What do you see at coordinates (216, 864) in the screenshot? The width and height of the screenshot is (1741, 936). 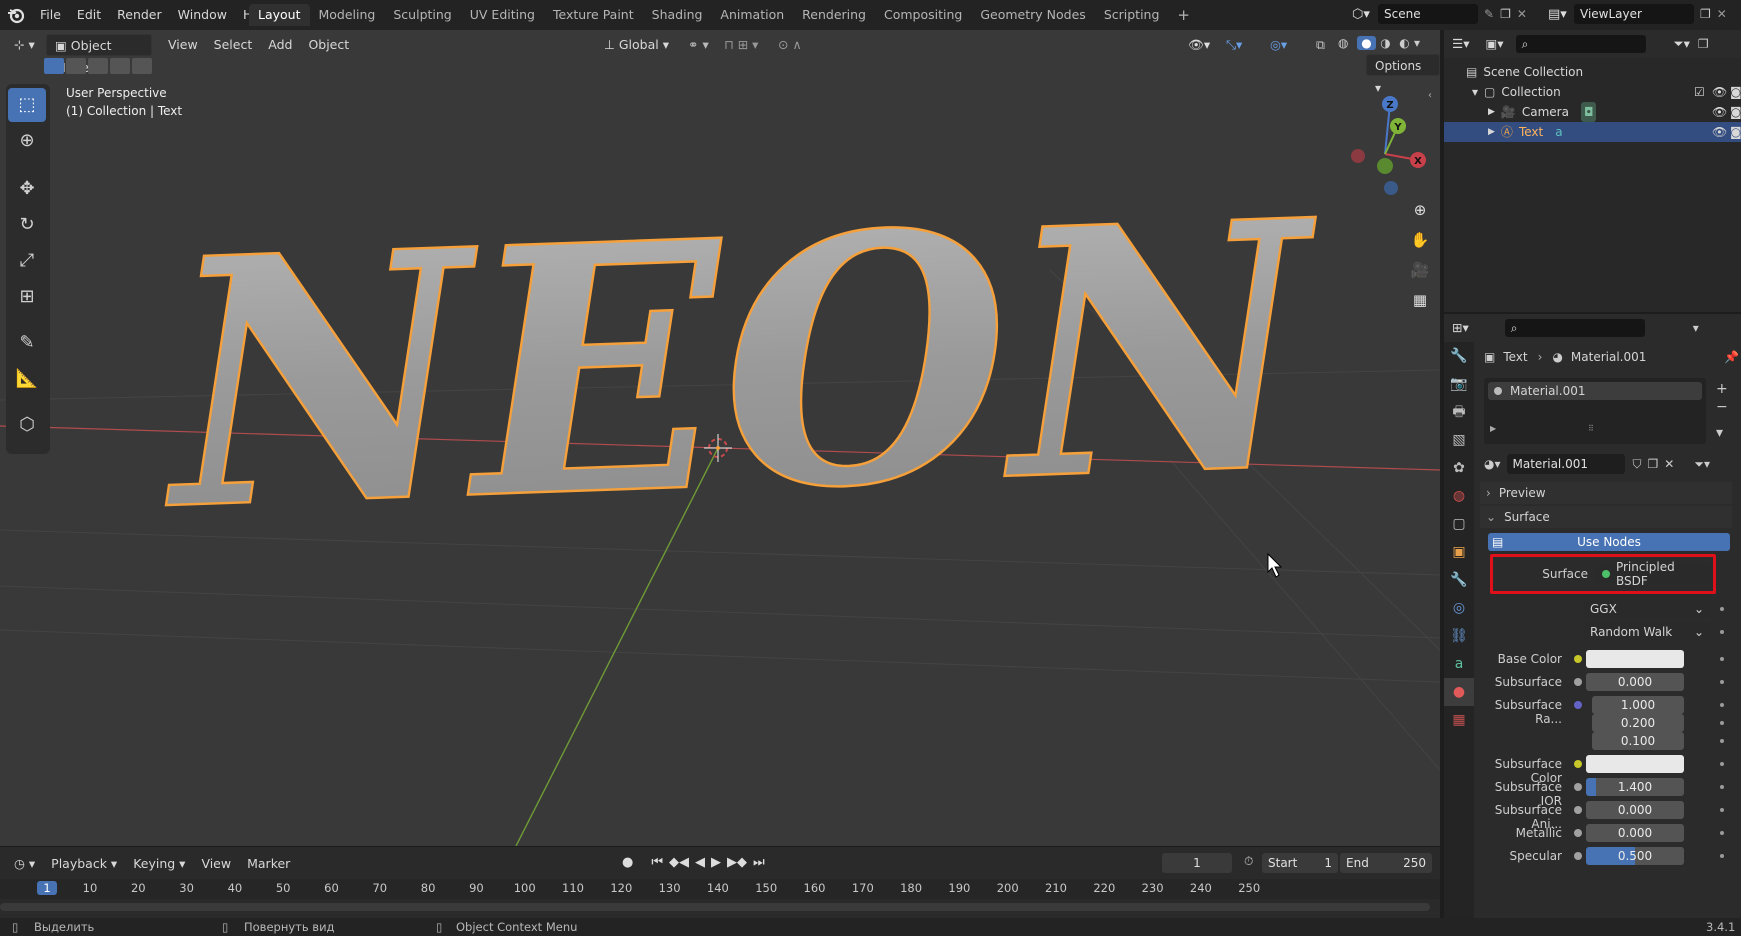 I see `menu-timeline-view: View` at bounding box center [216, 864].